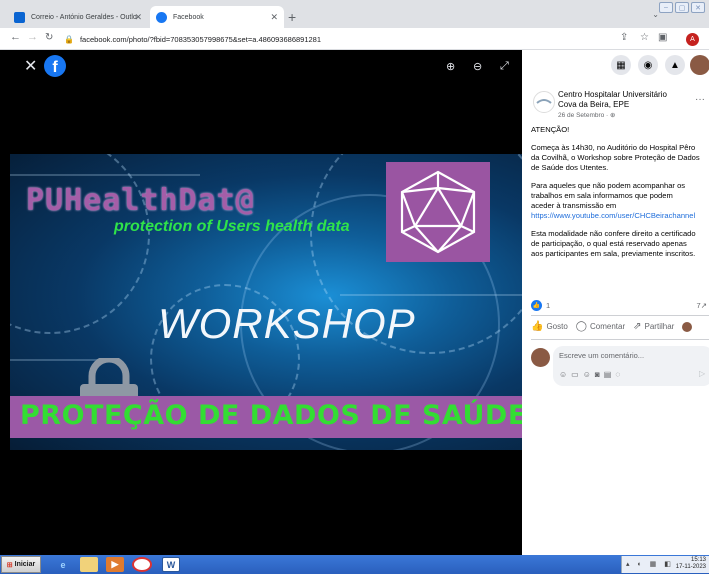 This screenshot has width=709, height=574. I want to click on start-button: ⊞ Iniciar, so click(21, 564).